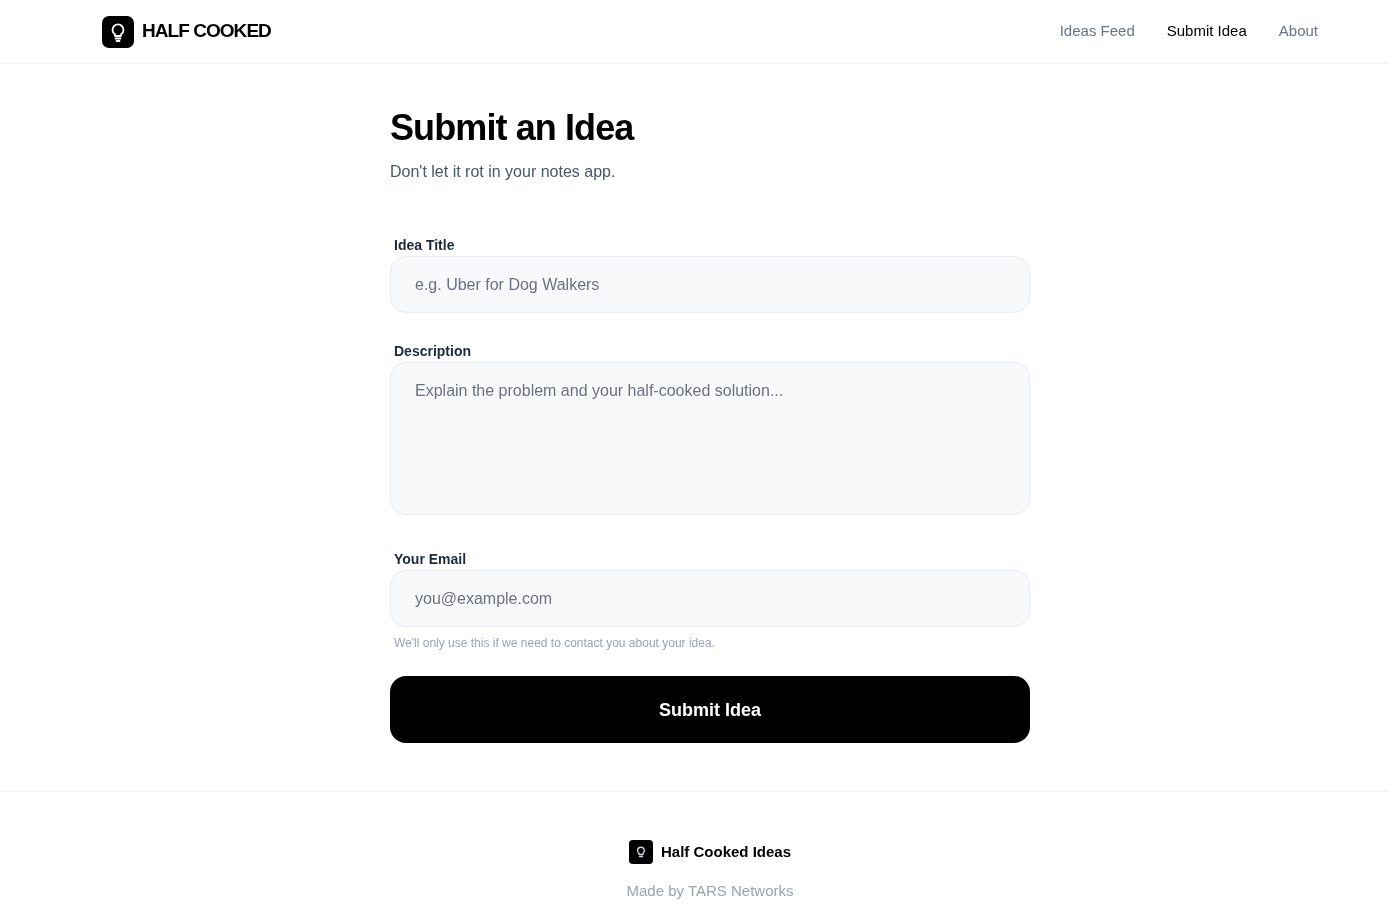 The image size is (1389, 909). I want to click on title-field: e.g. Uber for Dog Walkers, so click(710, 284).